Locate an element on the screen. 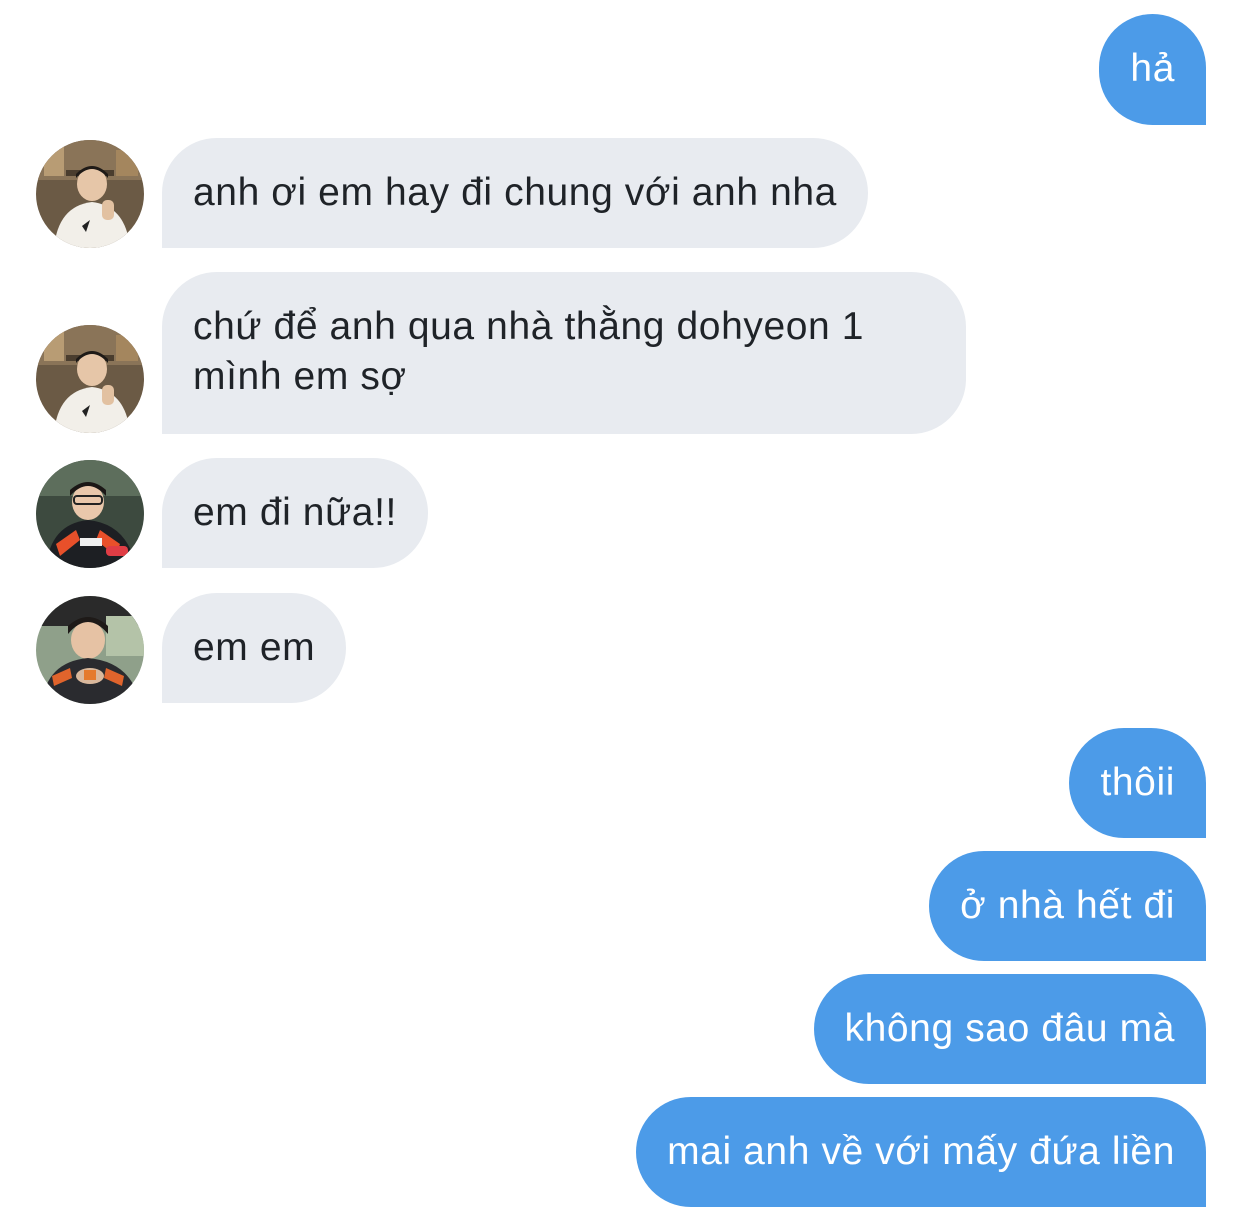  message-text: em đi nữa!! is located at coordinates (295, 512).